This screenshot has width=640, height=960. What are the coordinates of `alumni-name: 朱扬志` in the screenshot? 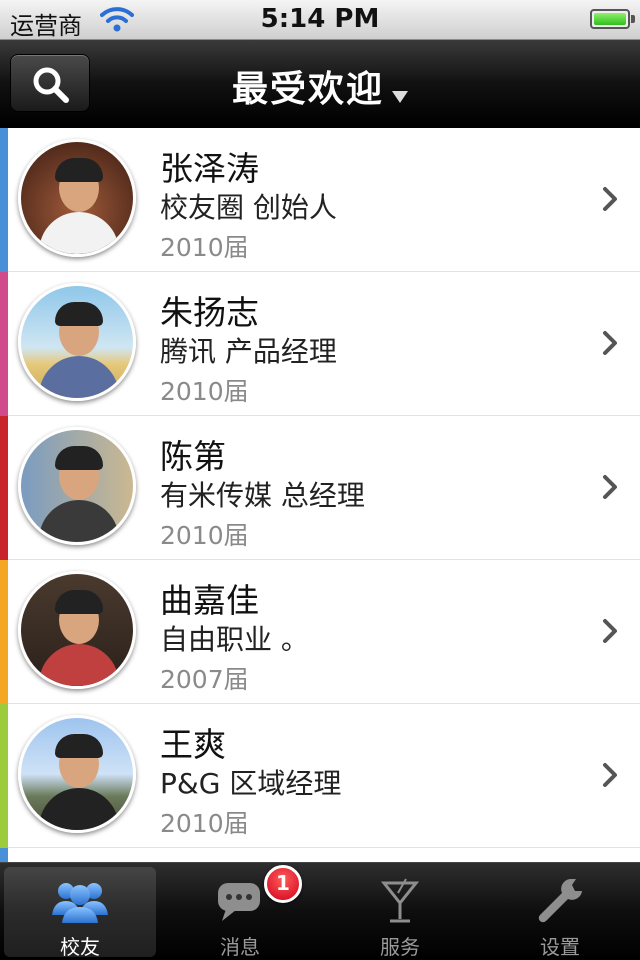 It's located at (209, 312).